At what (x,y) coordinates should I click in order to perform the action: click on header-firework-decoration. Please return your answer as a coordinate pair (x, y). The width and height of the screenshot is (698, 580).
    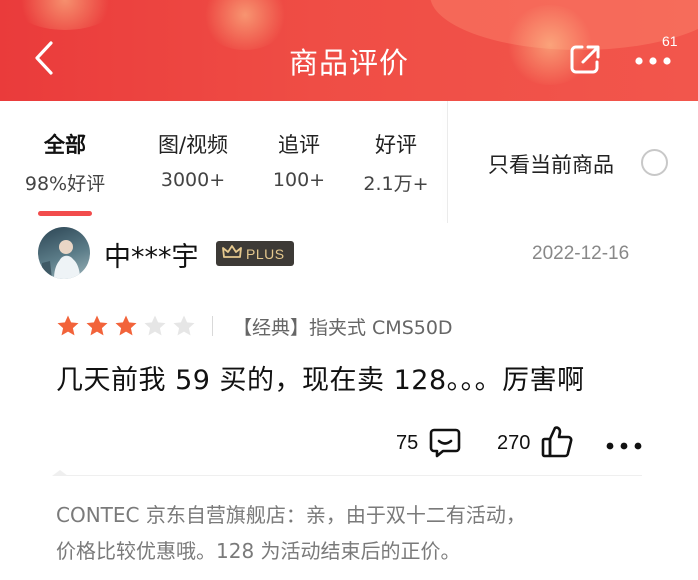
    Looking at the image, I should click on (65, 15).